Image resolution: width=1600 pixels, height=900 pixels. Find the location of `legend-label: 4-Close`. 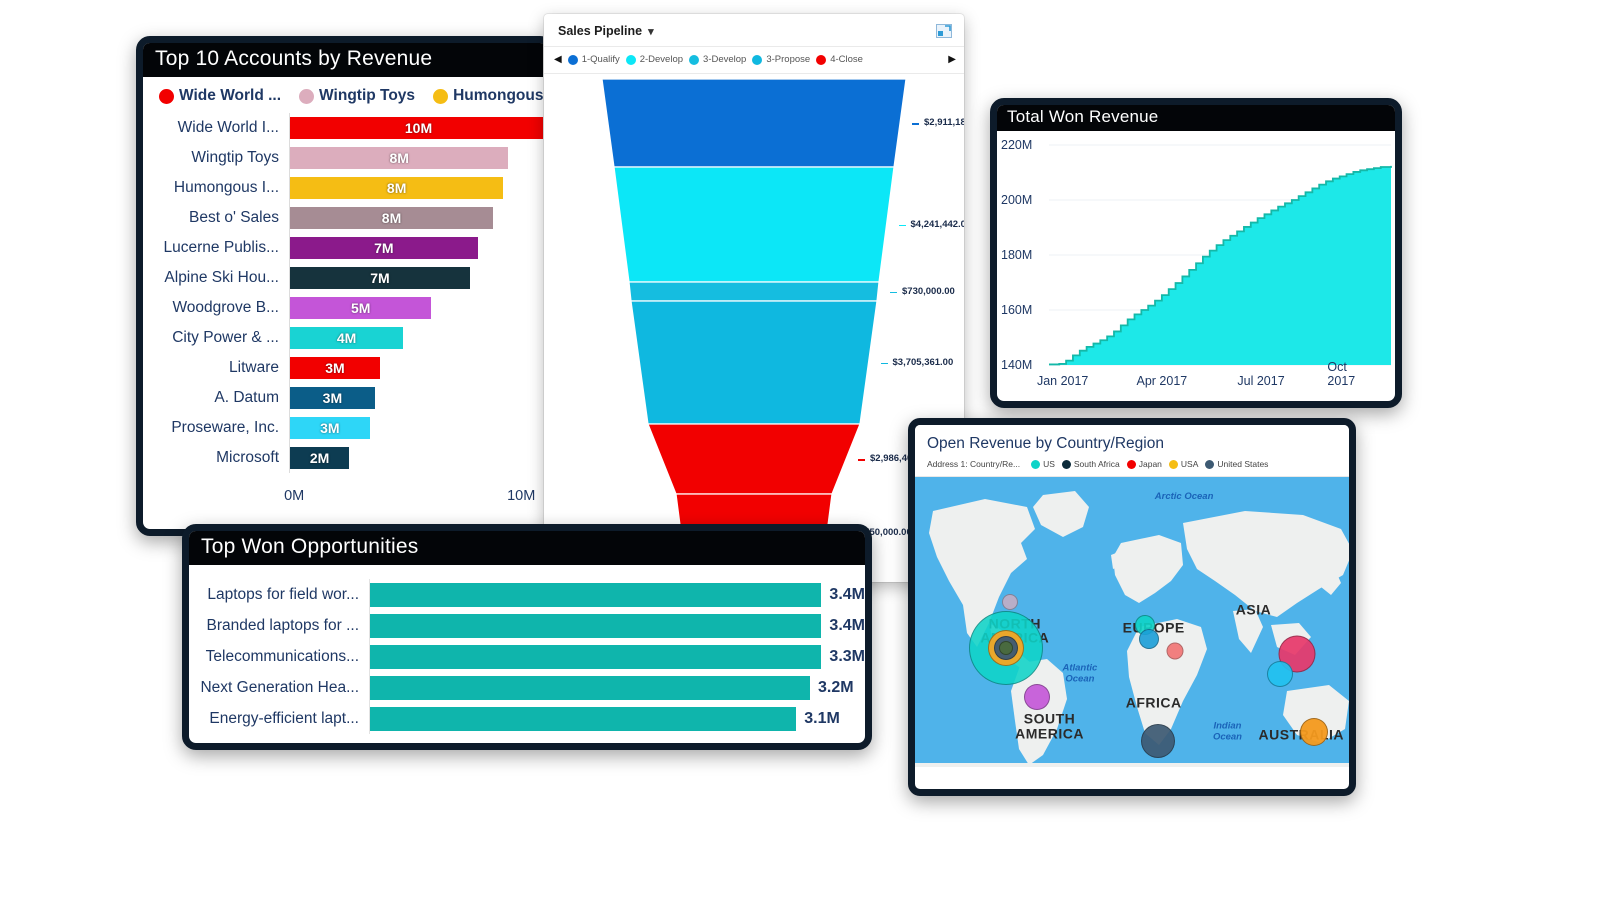

legend-label: 4-Close is located at coordinates (846, 59).